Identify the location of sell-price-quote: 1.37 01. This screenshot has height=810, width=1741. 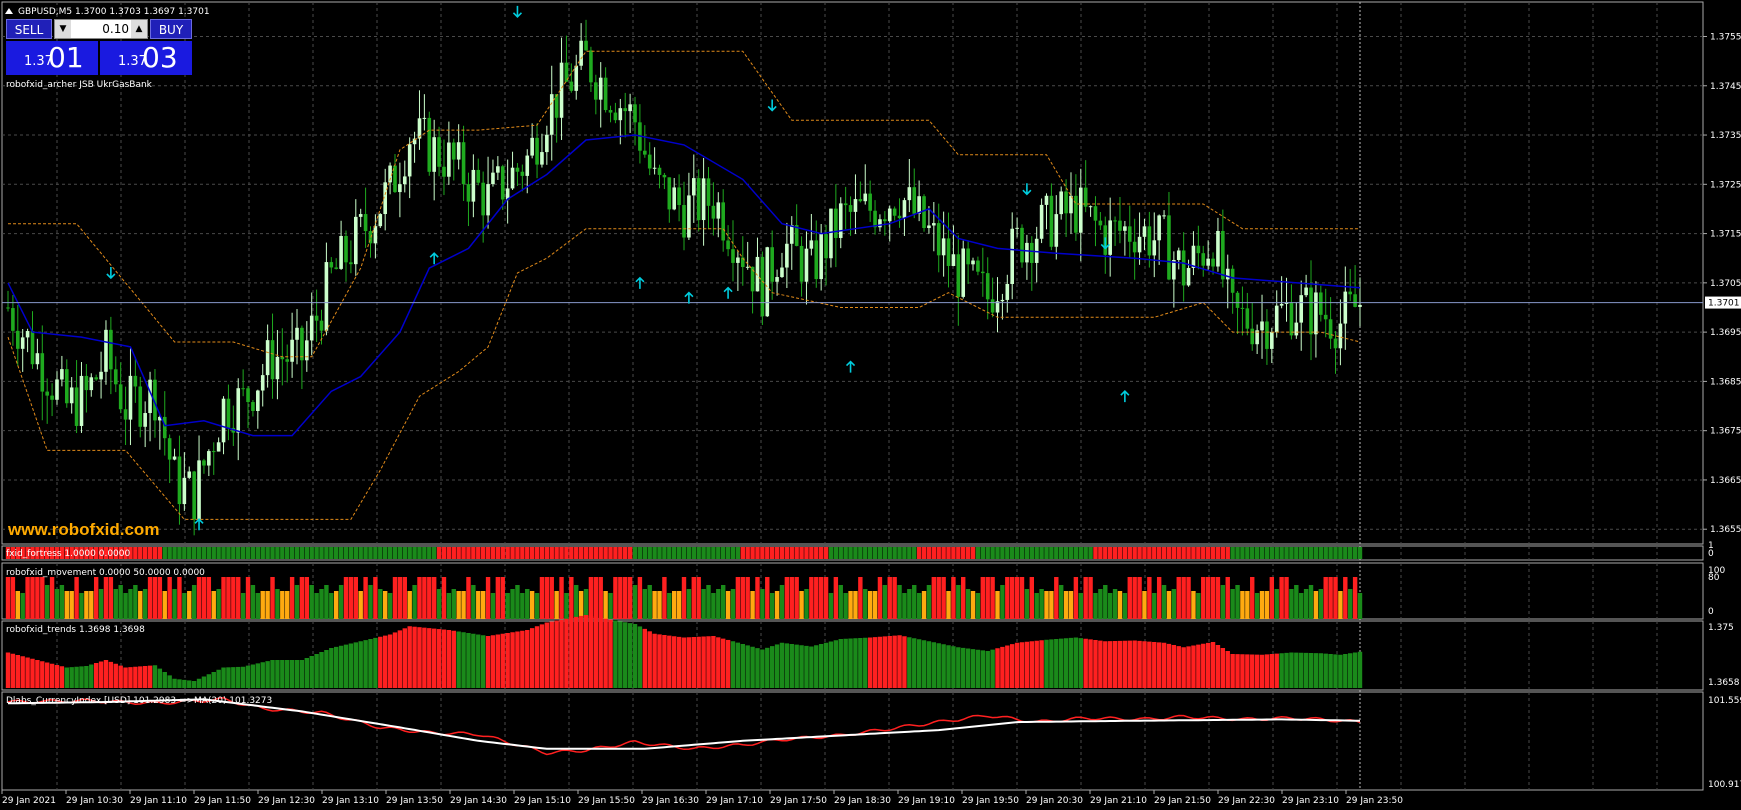
(52, 58).